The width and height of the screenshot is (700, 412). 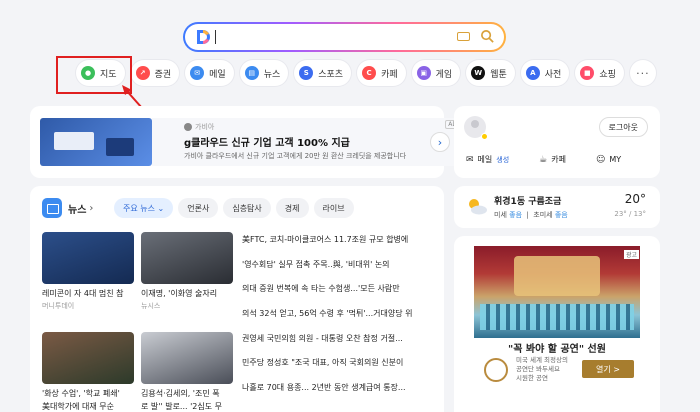 What do you see at coordinates (528, 202) in the screenshot?
I see `weather-condition: 휘경1동 구름조금` at bounding box center [528, 202].